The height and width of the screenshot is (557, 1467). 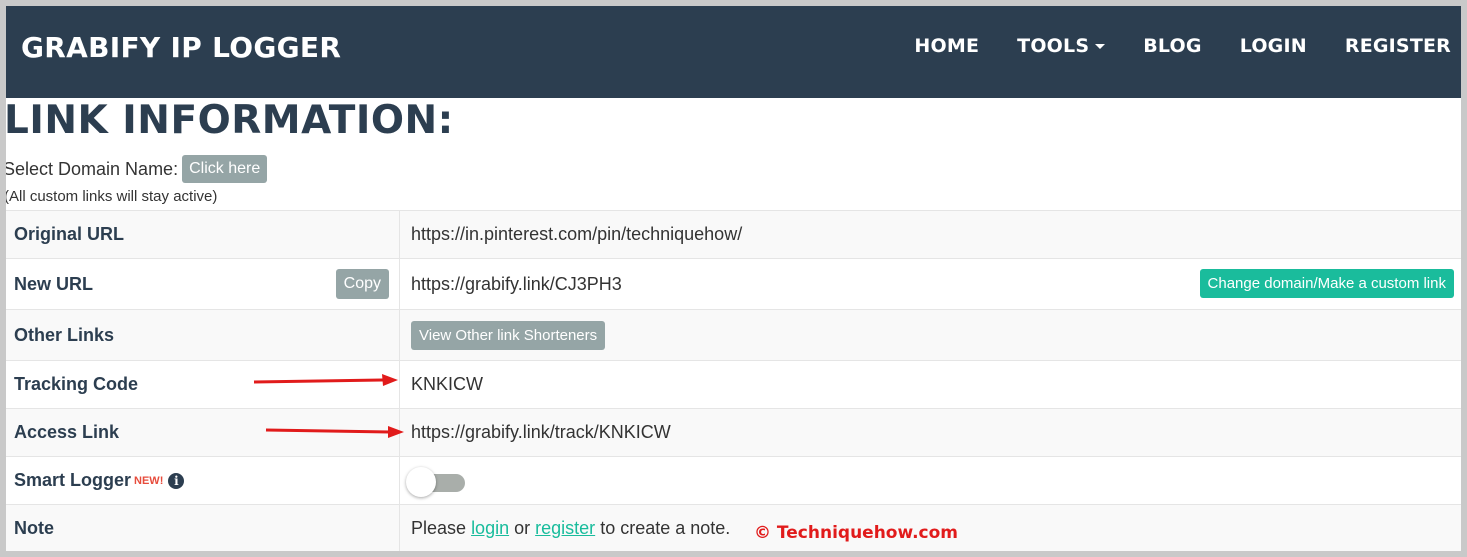 What do you see at coordinates (516, 283) in the screenshot?
I see `new-url-value: https://grabify.link/CJ3PH3` at bounding box center [516, 283].